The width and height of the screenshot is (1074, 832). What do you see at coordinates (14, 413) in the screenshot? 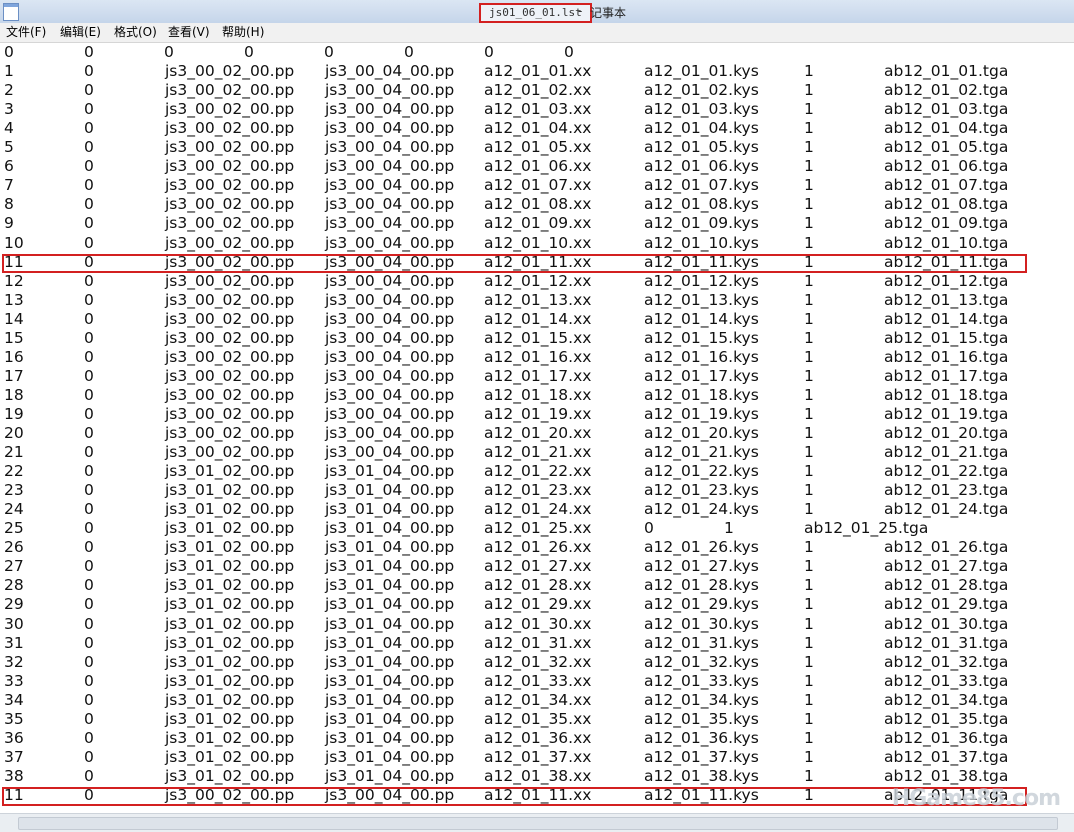
I see `col-index: 19` at bounding box center [14, 413].